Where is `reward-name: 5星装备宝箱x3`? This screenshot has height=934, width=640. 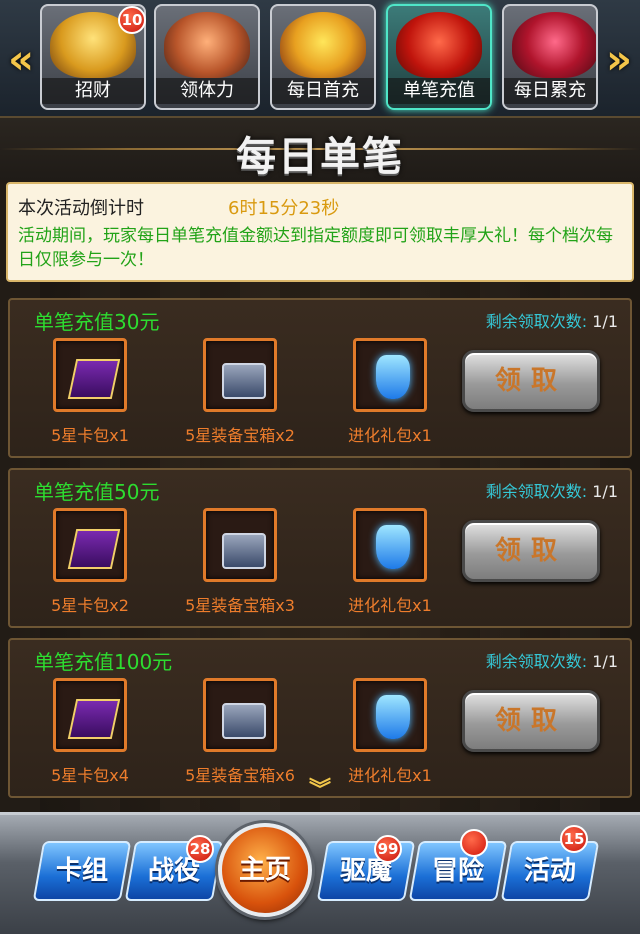
reward-name: 5星装备宝箱x3 is located at coordinates (240, 605).